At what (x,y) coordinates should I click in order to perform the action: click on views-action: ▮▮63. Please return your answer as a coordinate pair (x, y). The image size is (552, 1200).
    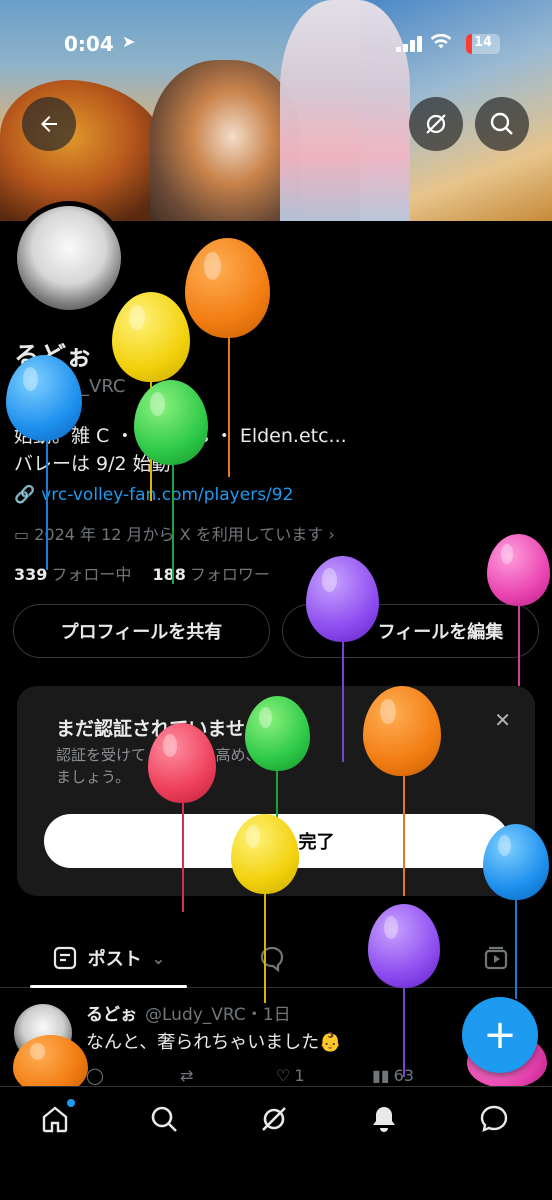
    Looking at the image, I should click on (393, 1075).